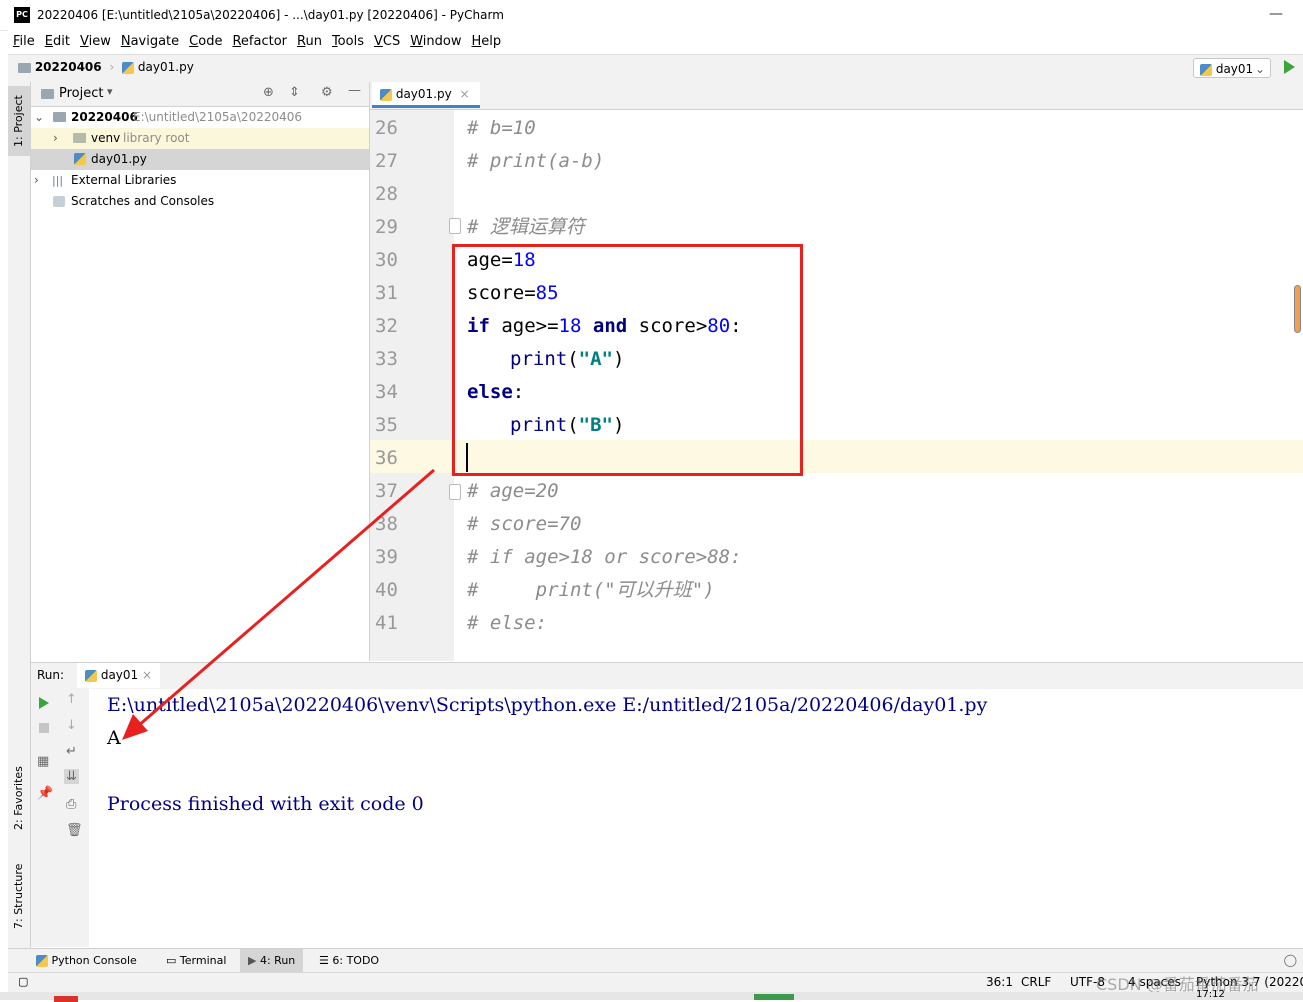 This screenshot has height=1002, width=1303. Describe the element at coordinates (999, 982) in the screenshot. I see `status-position: 36:1` at that location.